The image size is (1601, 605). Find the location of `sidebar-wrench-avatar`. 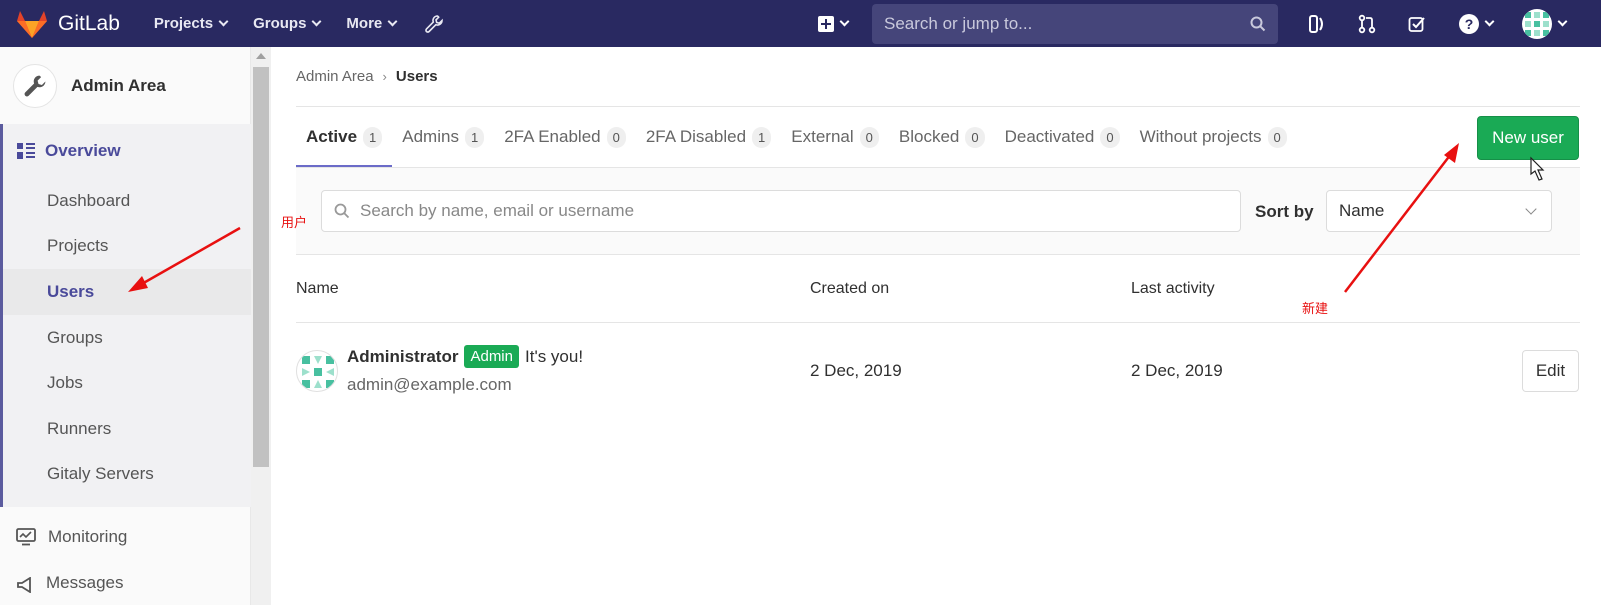

sidebar-wrench-avatar is located at coordinates (35, 85).